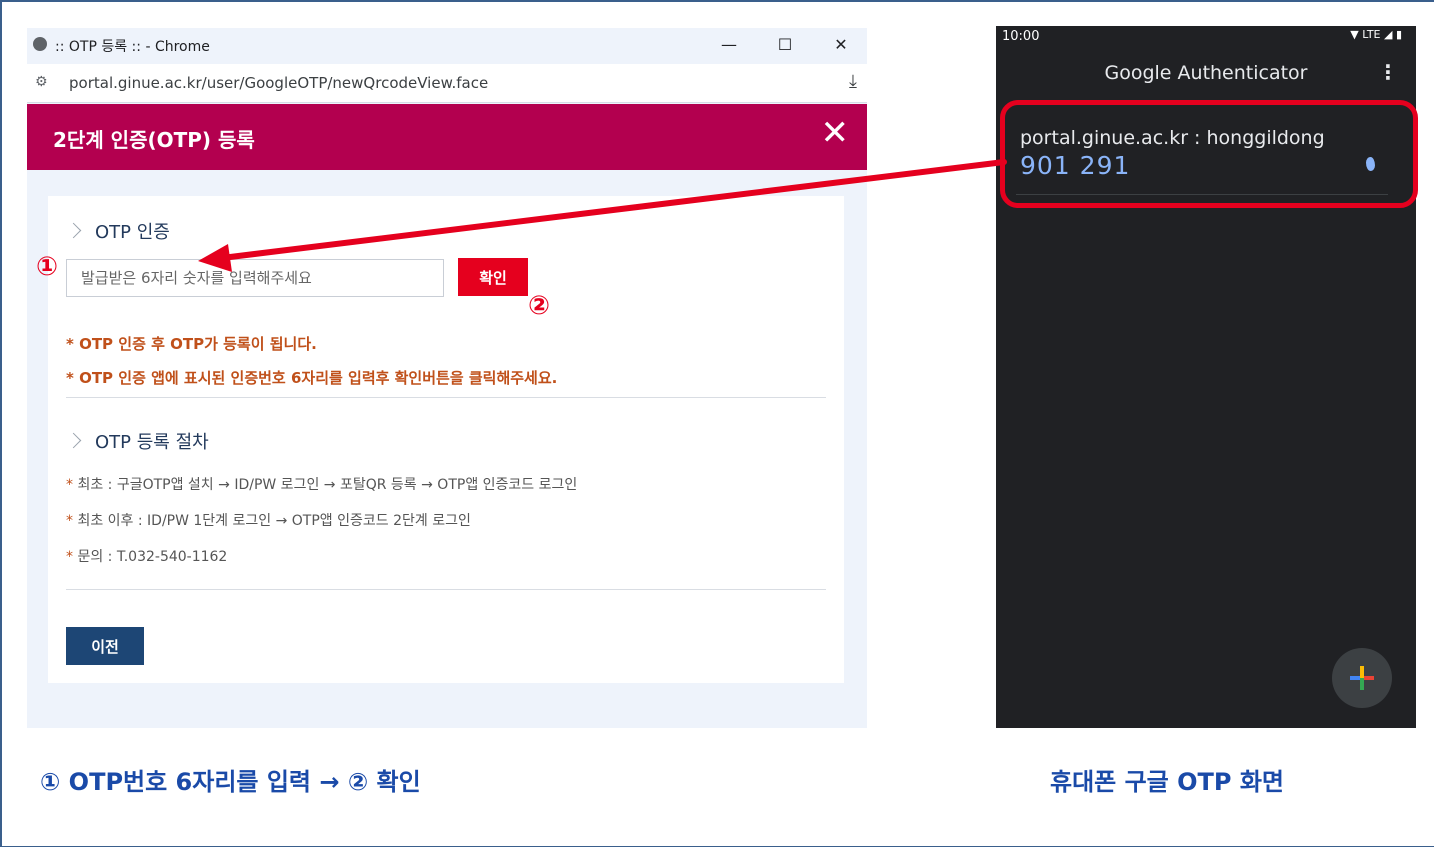 The image size is (1436, 849). Describe the element at coordinates (1167, 782) in the screenshot. I see `caption-right: 휴대폰 구글 OTP 화면` at that location.